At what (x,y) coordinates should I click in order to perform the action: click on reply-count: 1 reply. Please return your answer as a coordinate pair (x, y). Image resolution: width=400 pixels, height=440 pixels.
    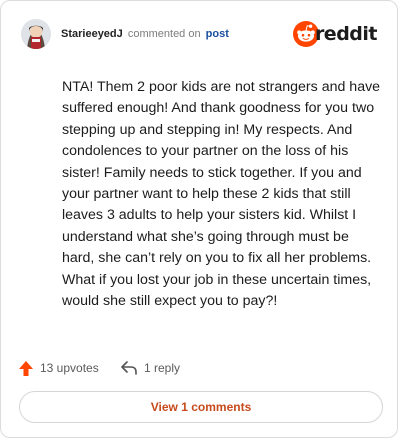
    Looking at the image, I should click on (162, 368).